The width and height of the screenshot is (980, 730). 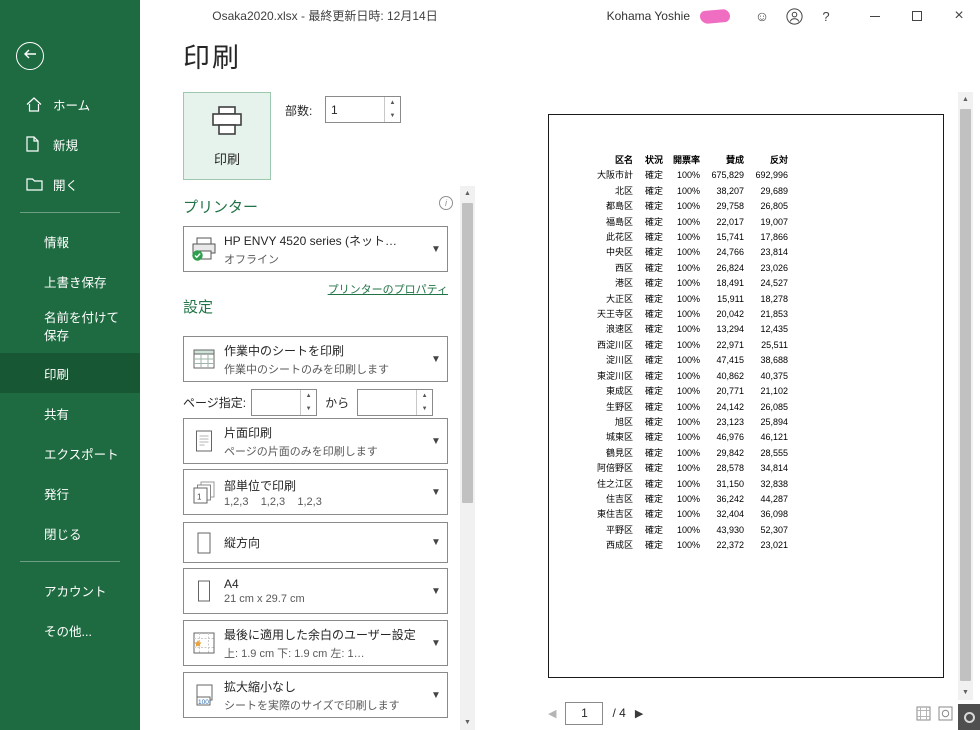 What do you see at coordinates (57, 374) in the screenshot?
I see `sidebar-item-label: 印刷` at bounding box center [57, 374].